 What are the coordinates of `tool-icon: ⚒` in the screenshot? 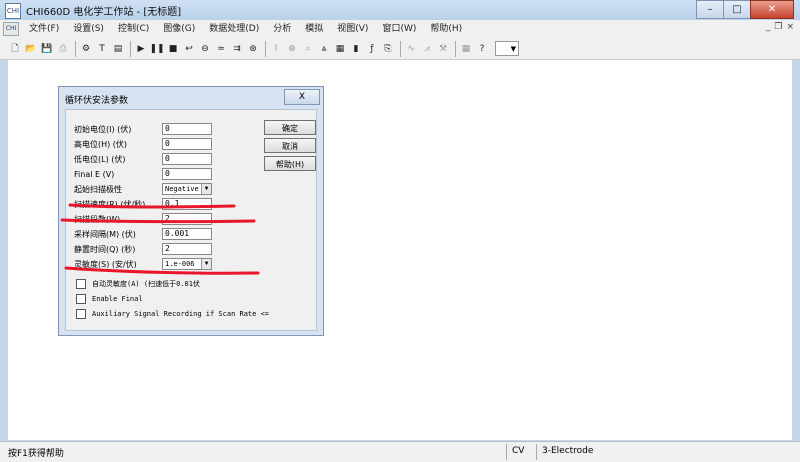 It's located at (443, 48).